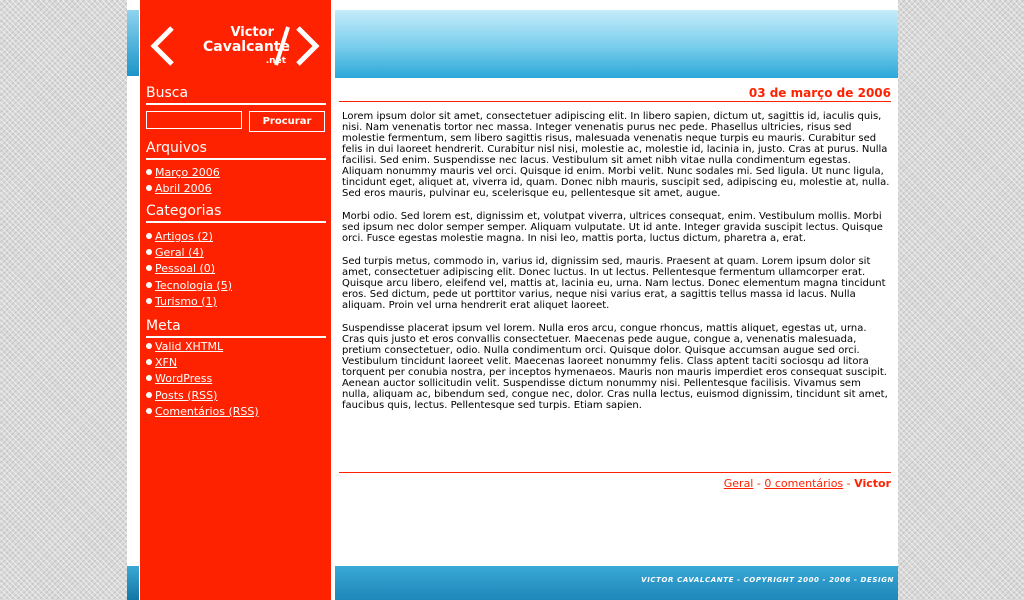 The height and width of the screenshot is (600, 1024). I want to click on right-bracket-icon, so click(308, 46).